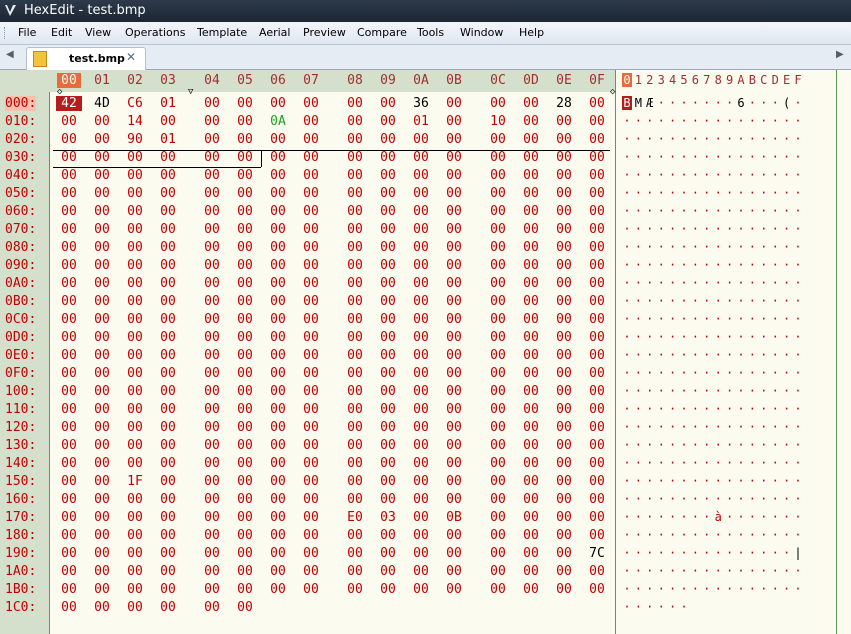 The image size is (851, 634). Describe the element at coordinates (597, 553) in the screenshot. I see `hex-byte: 7C` at that location.